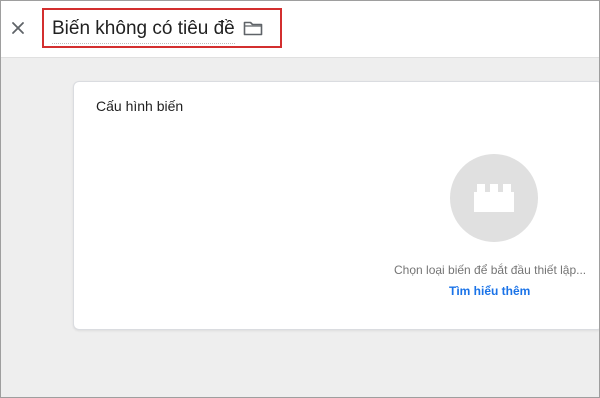  I want to click on card-title: Cấu hình biến, so click(140, 106).